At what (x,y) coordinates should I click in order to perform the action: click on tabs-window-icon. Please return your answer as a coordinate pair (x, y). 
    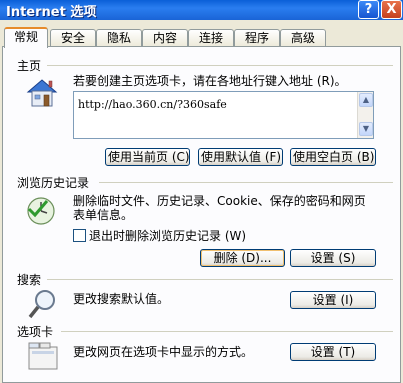
    Looking at the image, I should click on (44, 357).